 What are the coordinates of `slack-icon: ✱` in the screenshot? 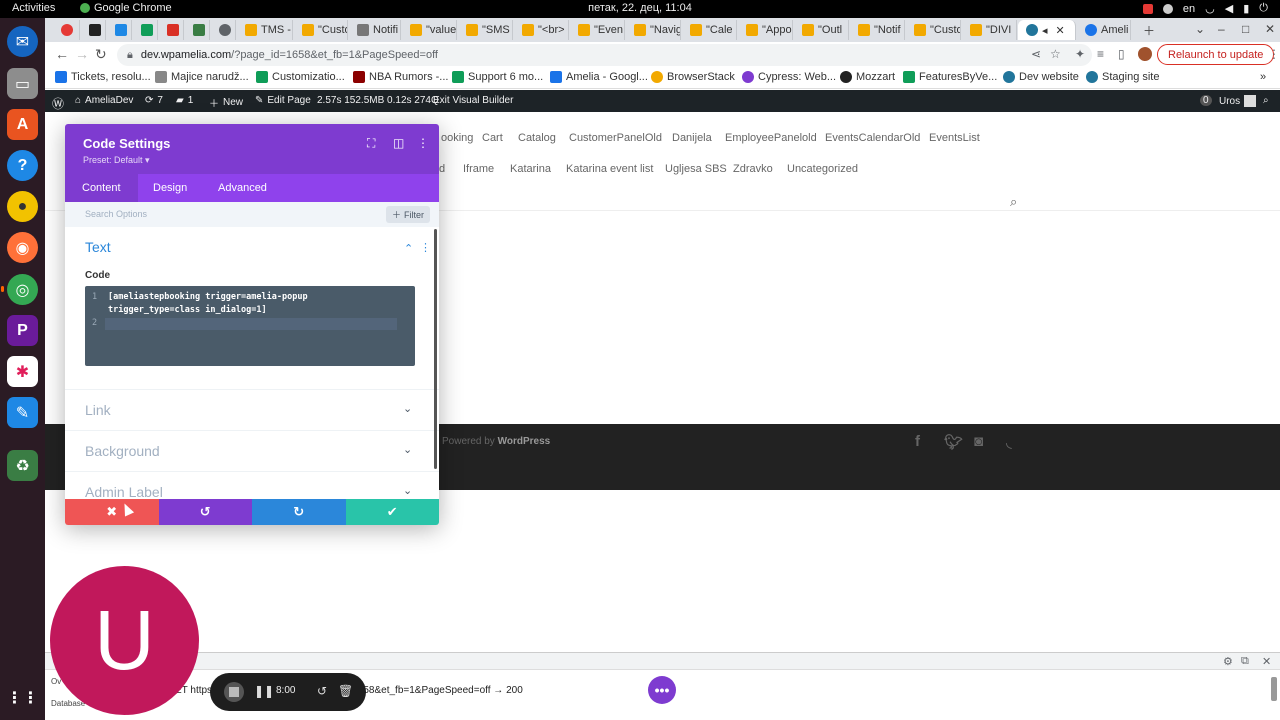 It's located at (22, 371).